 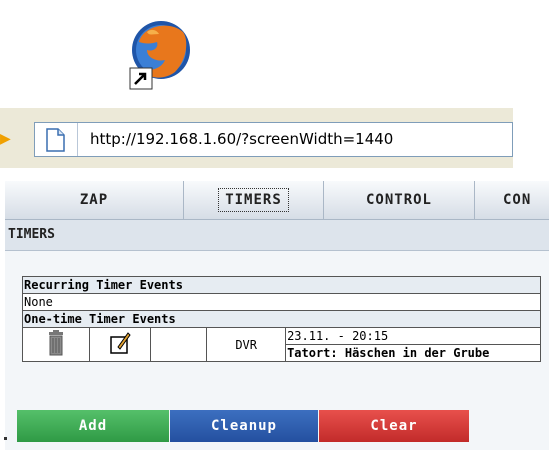 I want to click on tab-zap: ZAP, so click(x=94, y=200).